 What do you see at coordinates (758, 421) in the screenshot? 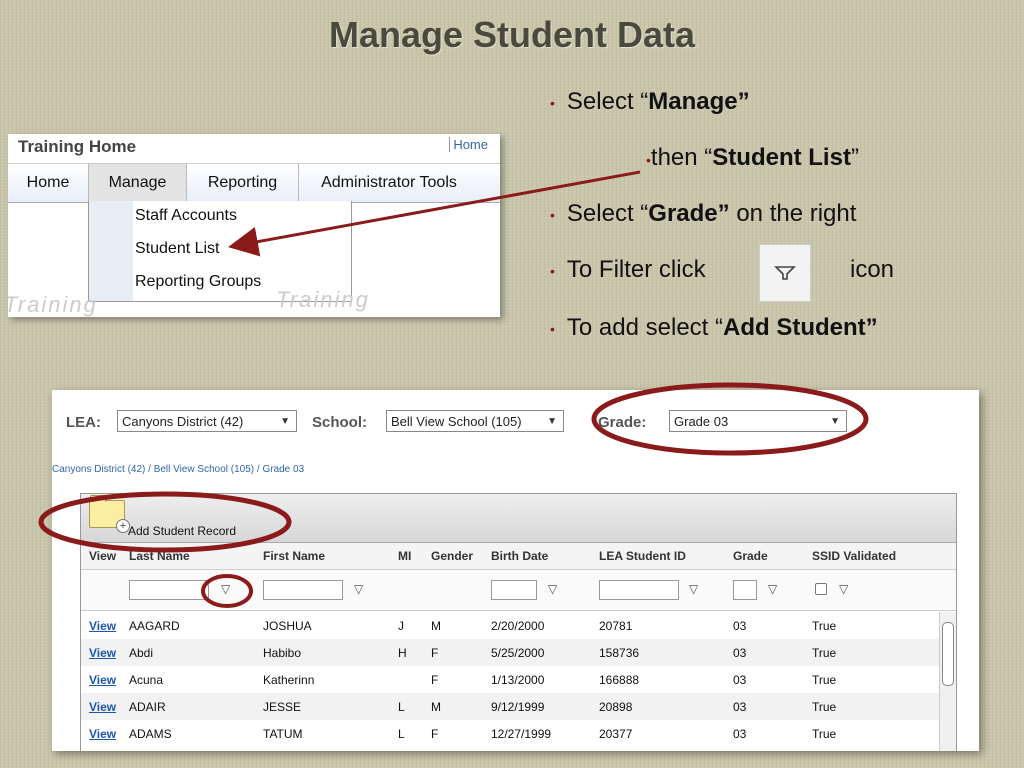
I see `grade-select: Grade 03 ▼` at bounding box center [758, 421].